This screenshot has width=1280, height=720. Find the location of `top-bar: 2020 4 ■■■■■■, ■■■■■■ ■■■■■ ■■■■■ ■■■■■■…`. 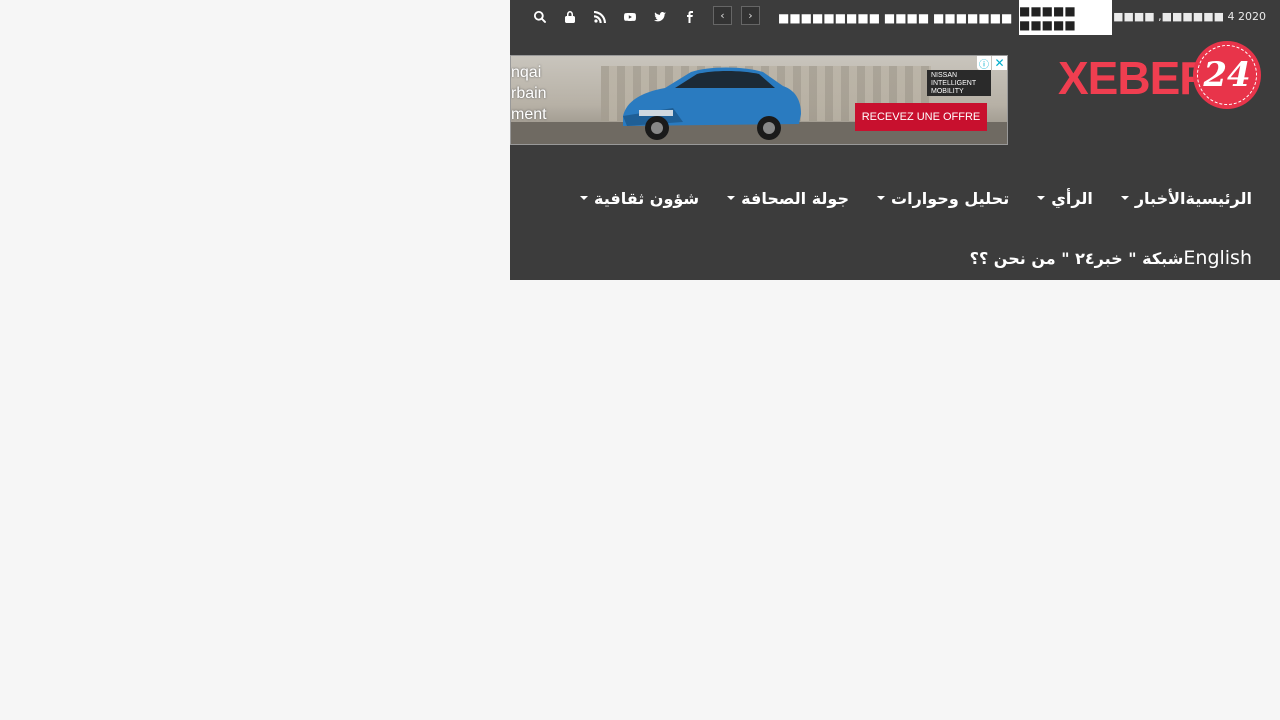

top-bar: 2020 4 ■■■■■■, ■■■■■■ ■■■■■ ■■■■■ ■■■■■■… is located at coordinates (895, 17).